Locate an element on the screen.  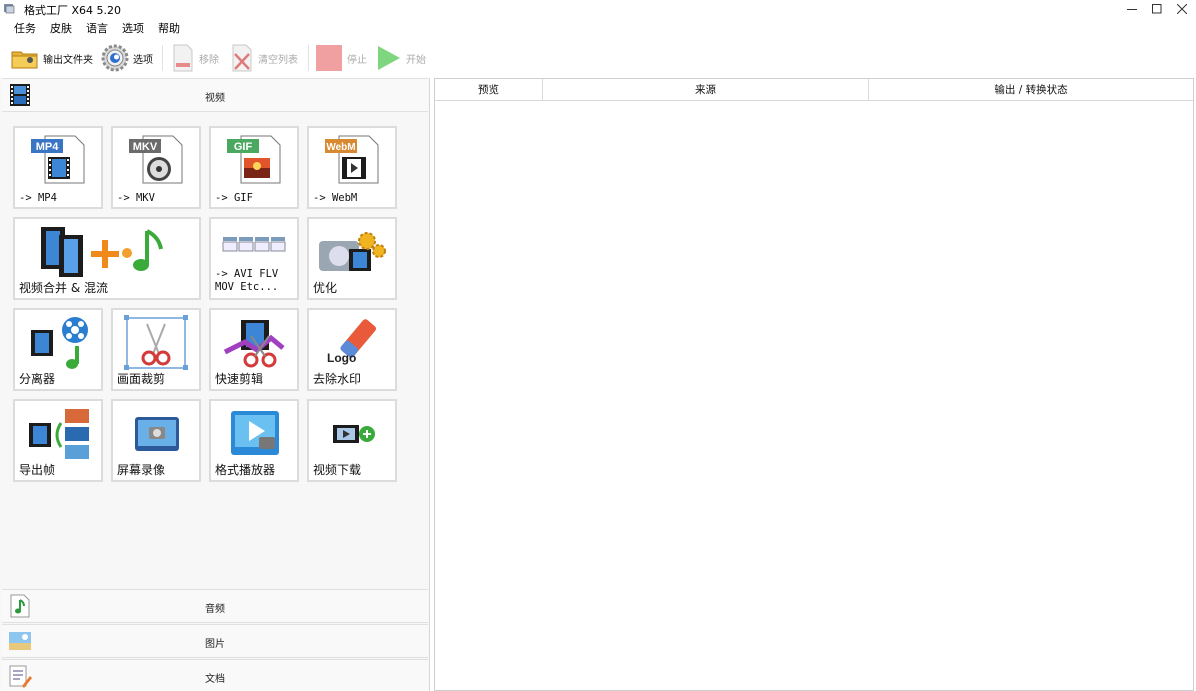
tile-video-merge-label: 视频合并 & 混流 is located at coordinates (63, 288).